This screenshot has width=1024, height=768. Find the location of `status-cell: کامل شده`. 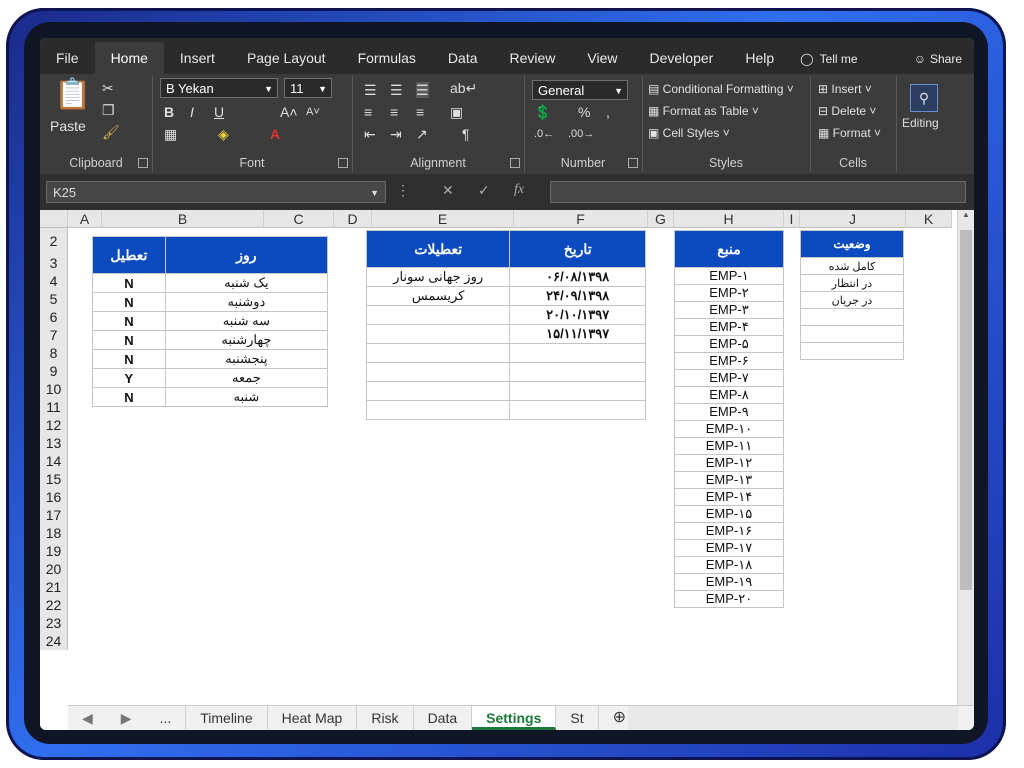

status-cell: کامل شده is located at coordinates (852, 266).